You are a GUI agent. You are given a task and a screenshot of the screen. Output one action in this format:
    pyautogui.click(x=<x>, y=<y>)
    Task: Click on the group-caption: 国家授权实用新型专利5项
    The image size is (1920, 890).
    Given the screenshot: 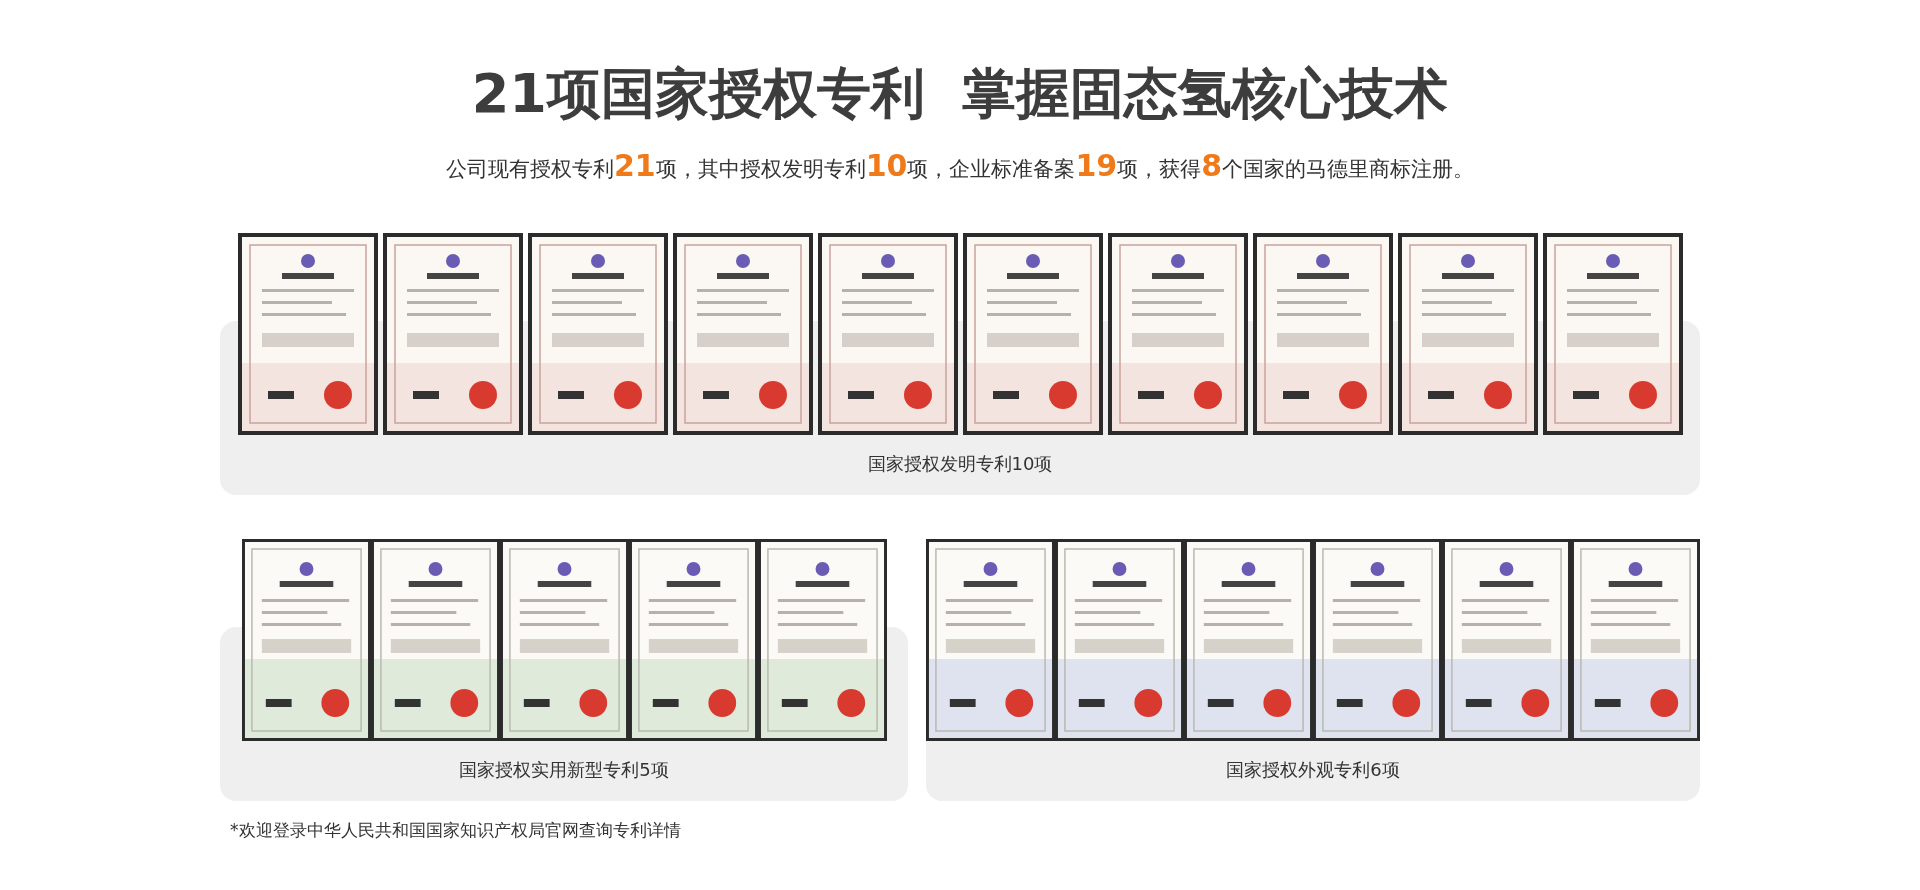 What is the action you would take?
    pyautogui.click(x=564, y=770)
    